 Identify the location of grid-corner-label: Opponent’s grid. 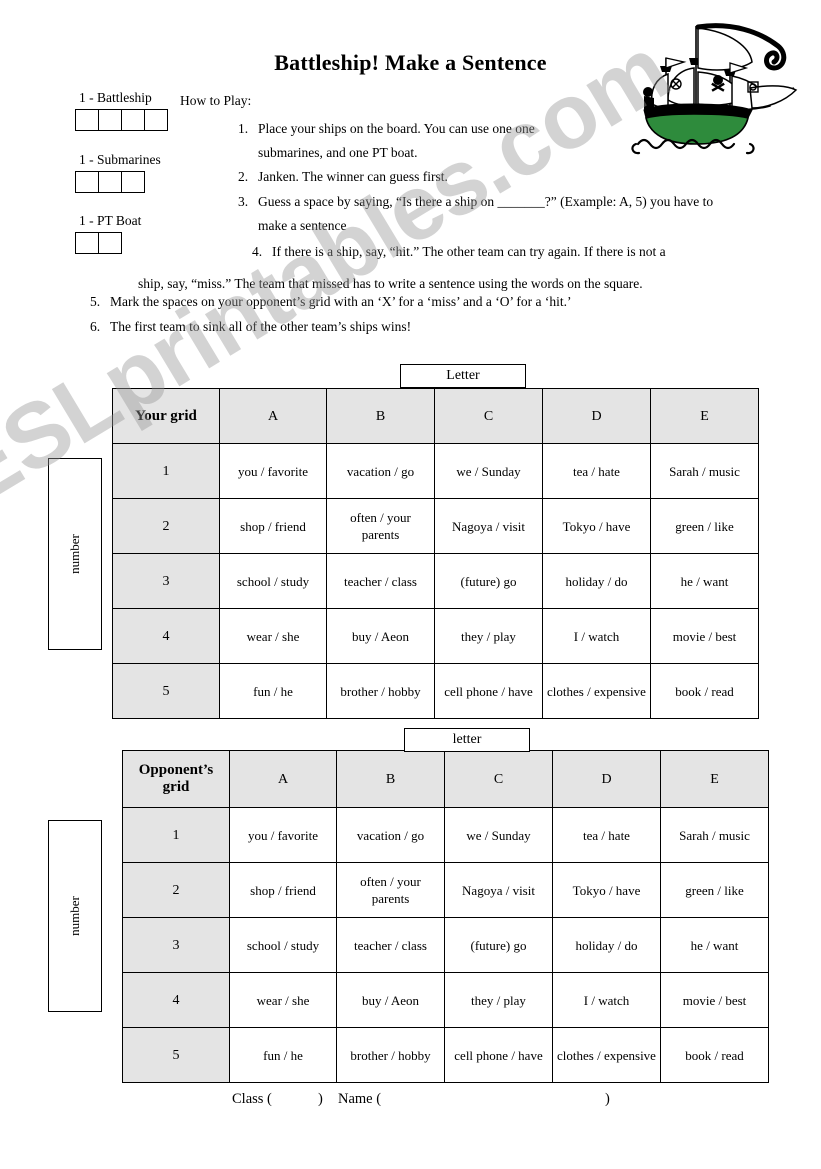
(176, 779).